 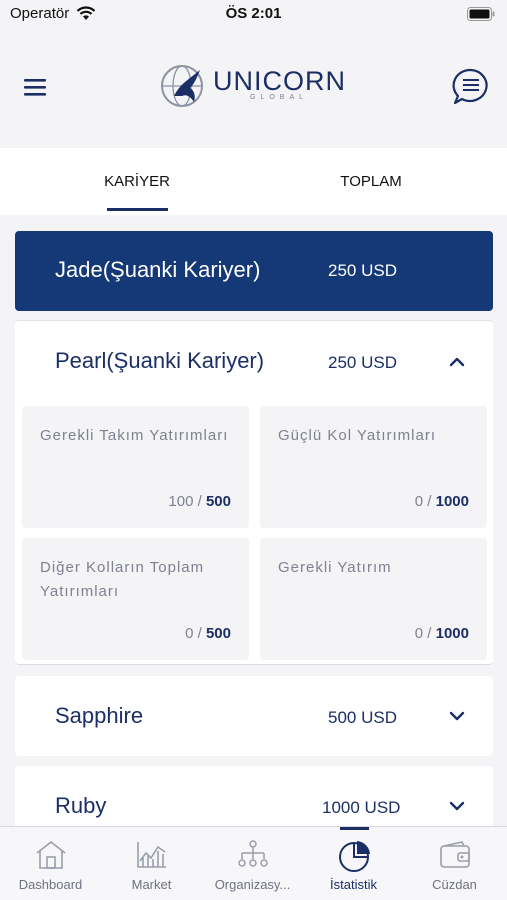 I want to click on nav-market: Market, so click(x=151, y=863).